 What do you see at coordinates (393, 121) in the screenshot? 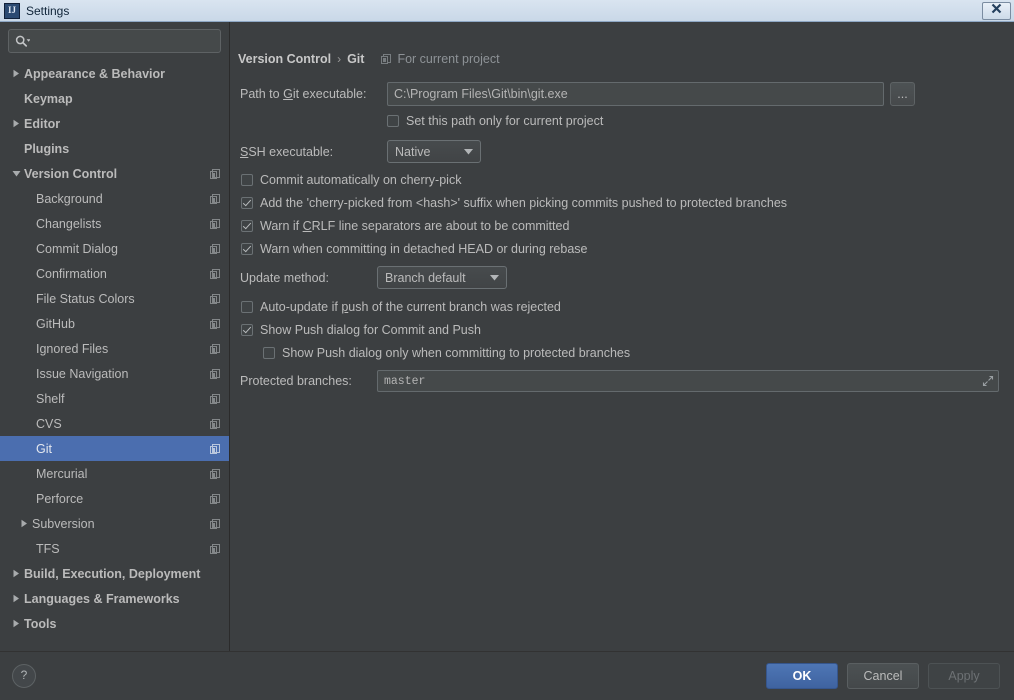
I see `set-path-only-checkbox` at bounding box center [393, 121].